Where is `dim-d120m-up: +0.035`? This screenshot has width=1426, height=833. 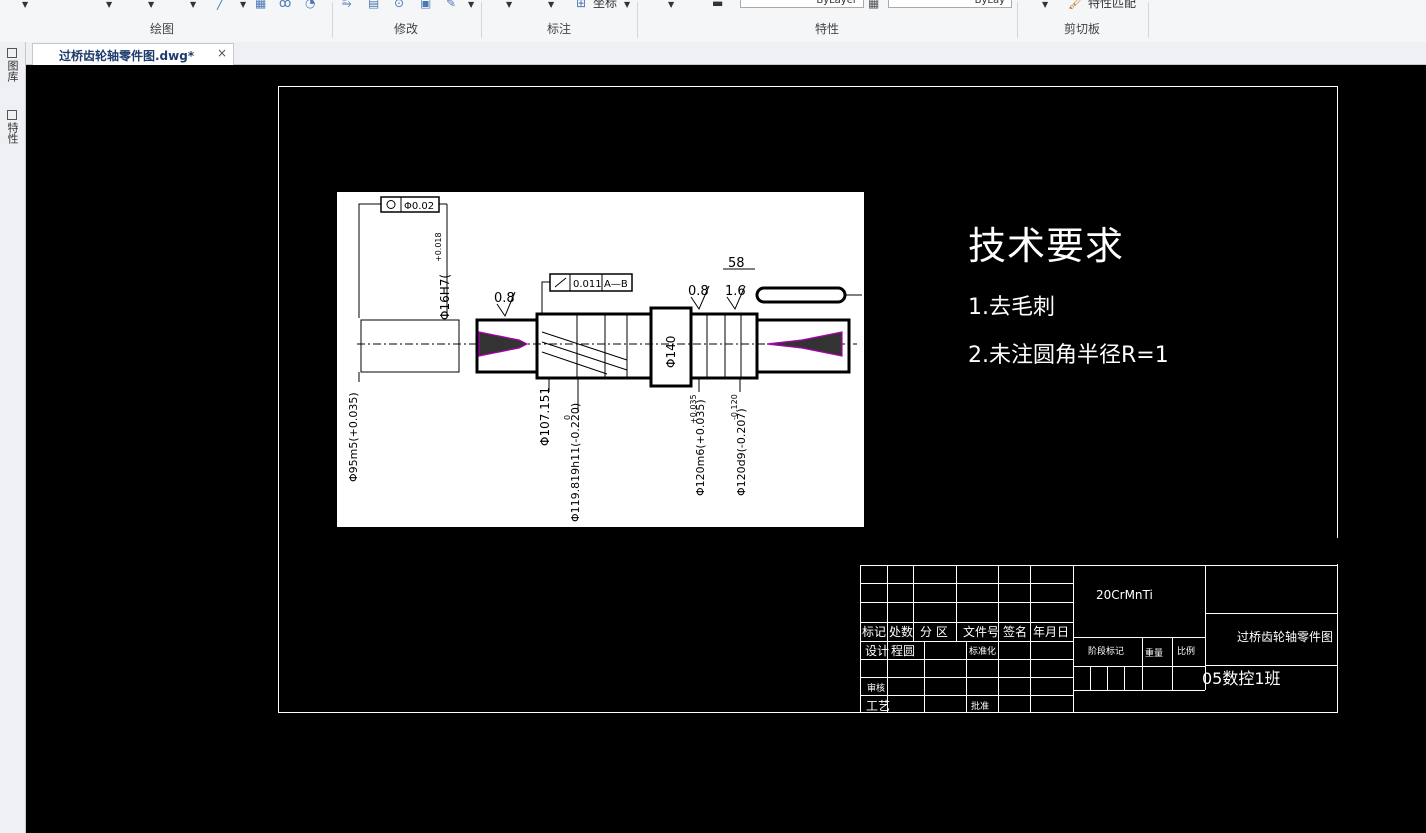 dim-d120m-up: +0.035 is located at coordinates (693, 409).